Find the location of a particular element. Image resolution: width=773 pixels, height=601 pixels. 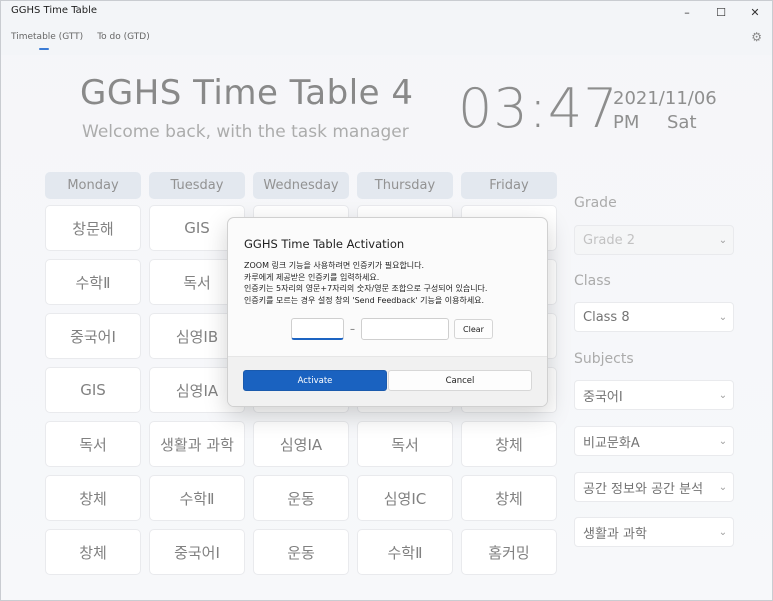

dialog-title: GGHS Time Table Activation is located at coordinates (324, 244).